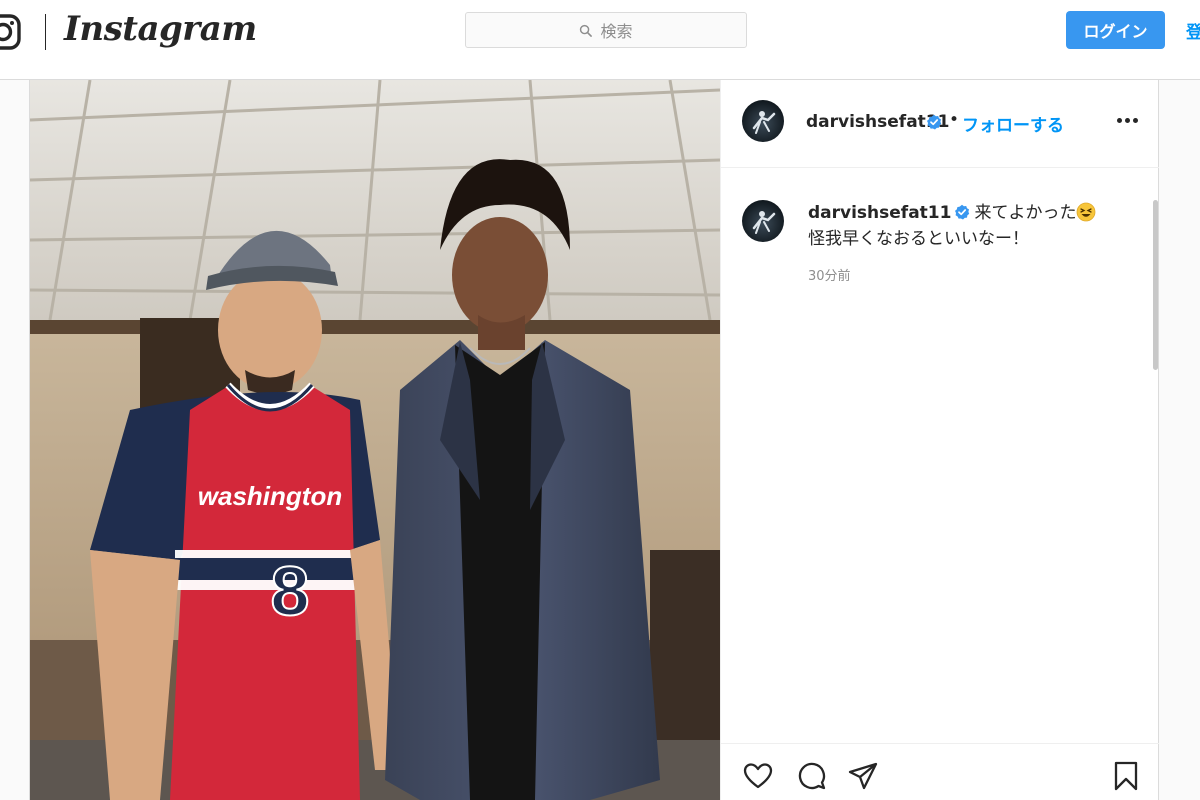  Describe the element at coordinates (586, 30) in the screenshot. I see `search-icon` at that location.